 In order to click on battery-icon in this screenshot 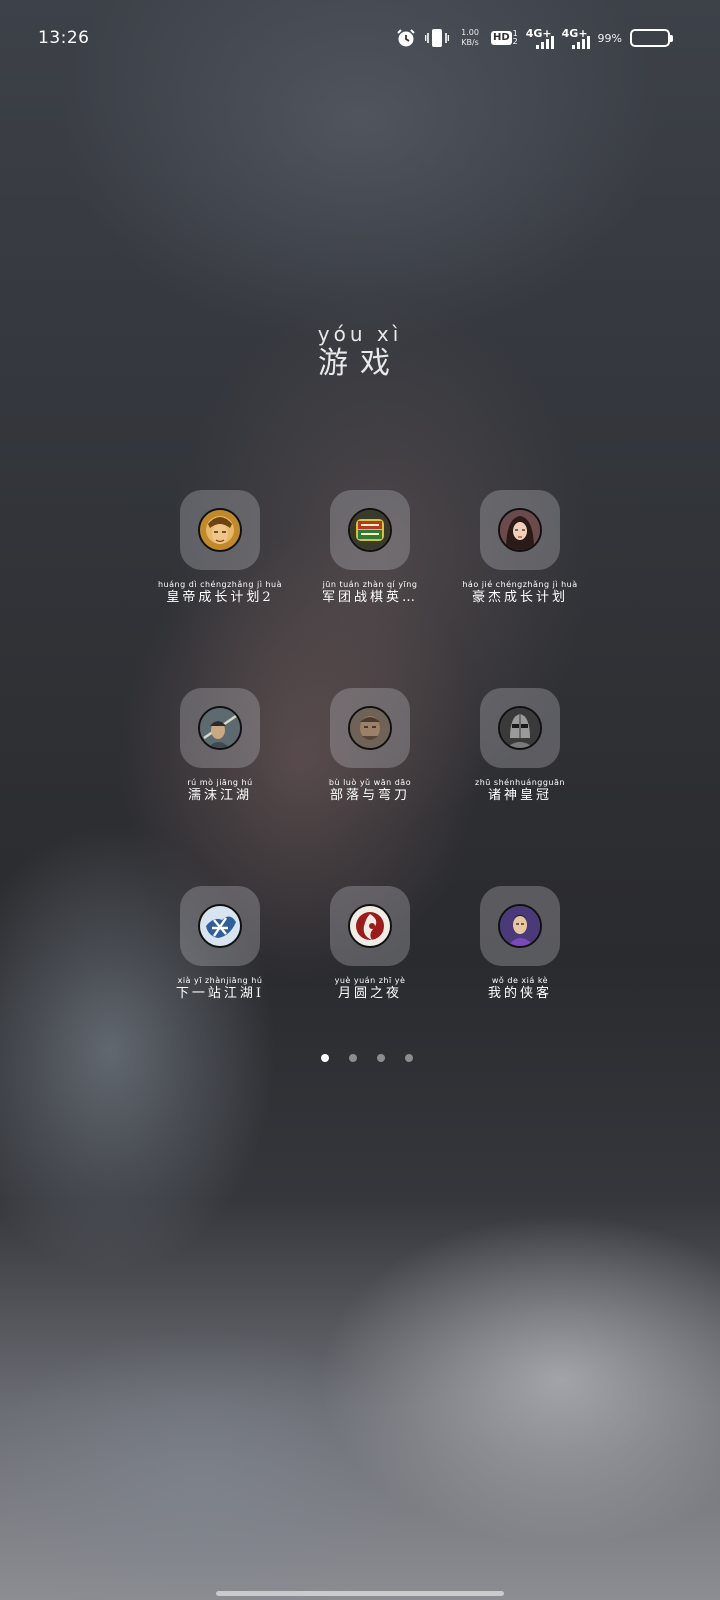, I will do `click(651, 38)`.